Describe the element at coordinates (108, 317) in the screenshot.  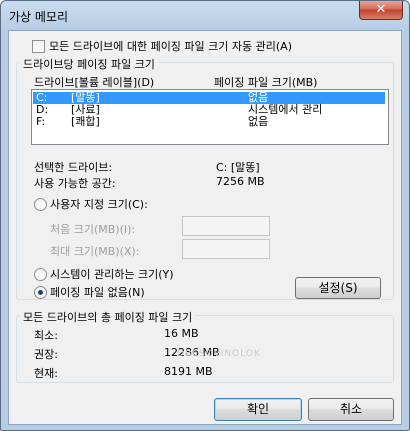
I see `total-paging-group-title: 모든 드라이브의 총 페이징 파일 크기` at that location.